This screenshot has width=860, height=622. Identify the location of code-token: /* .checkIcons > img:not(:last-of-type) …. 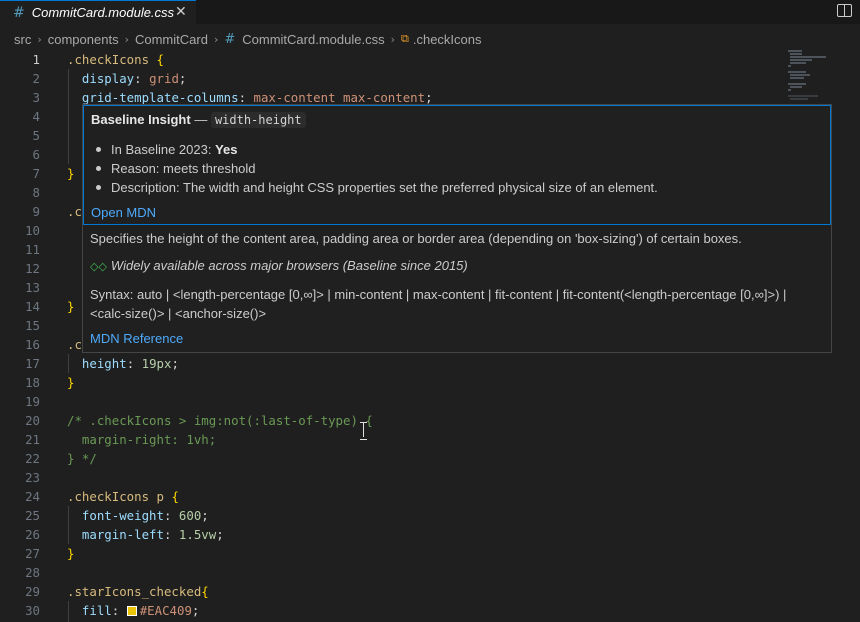
(220, 420).